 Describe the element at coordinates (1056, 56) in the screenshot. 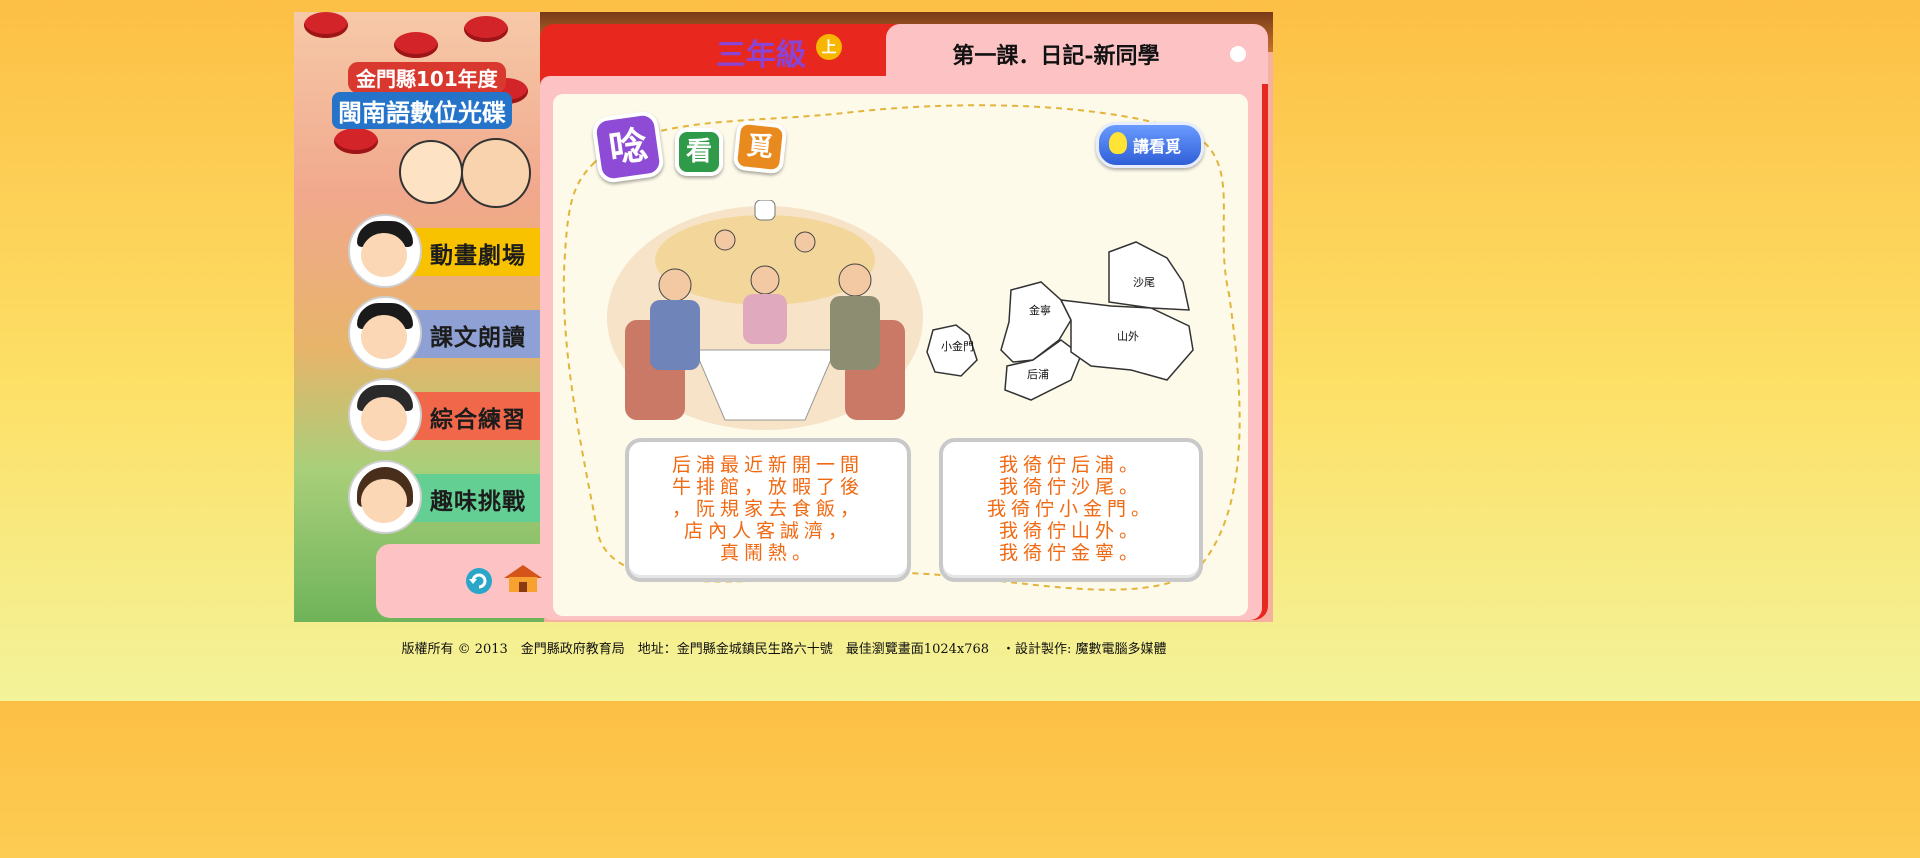

I see `lesson-title: 第一課．日記-新同學` at that location.